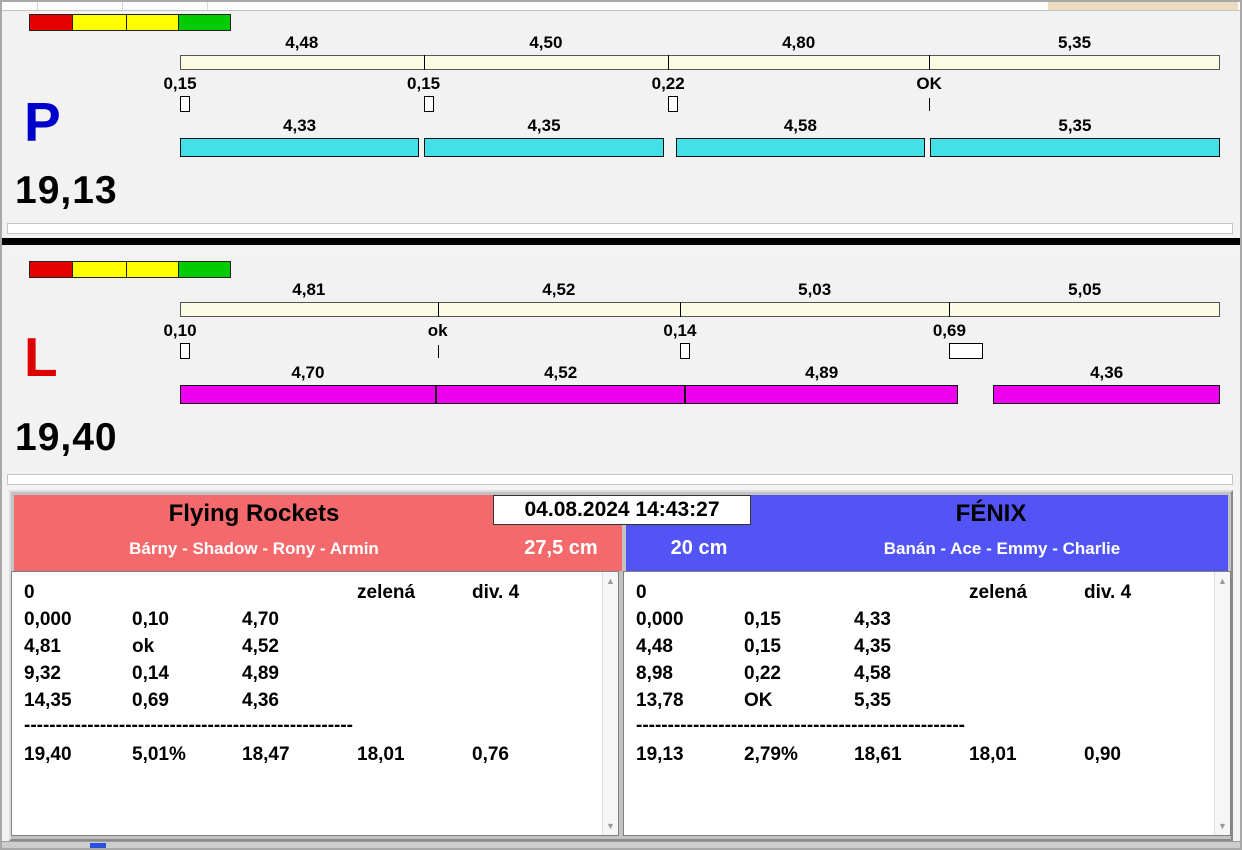 Image resolution: width=1242 pixels, height=850 pixels. Describe the element at coordinates (490, 754) in the screenshot. I see `result-cell: 0,76` at that location.